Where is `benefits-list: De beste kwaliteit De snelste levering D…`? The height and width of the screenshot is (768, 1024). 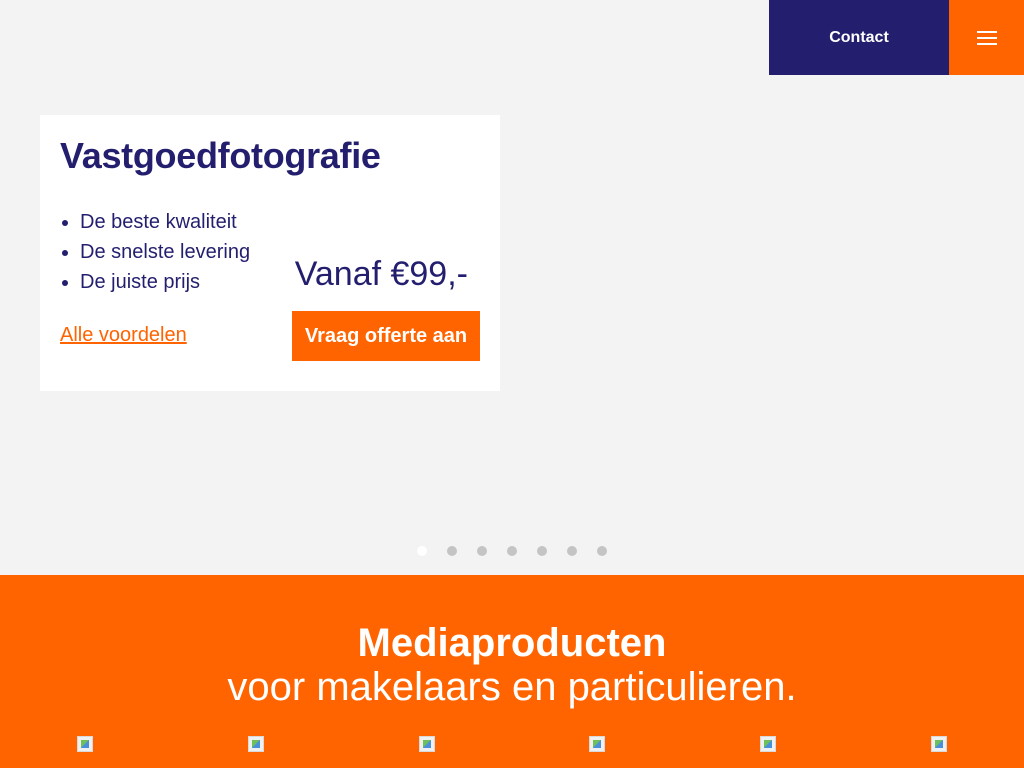
benefits-list: De beste kwaliteit De snelste levering D… is located at coordinates (165, 252).